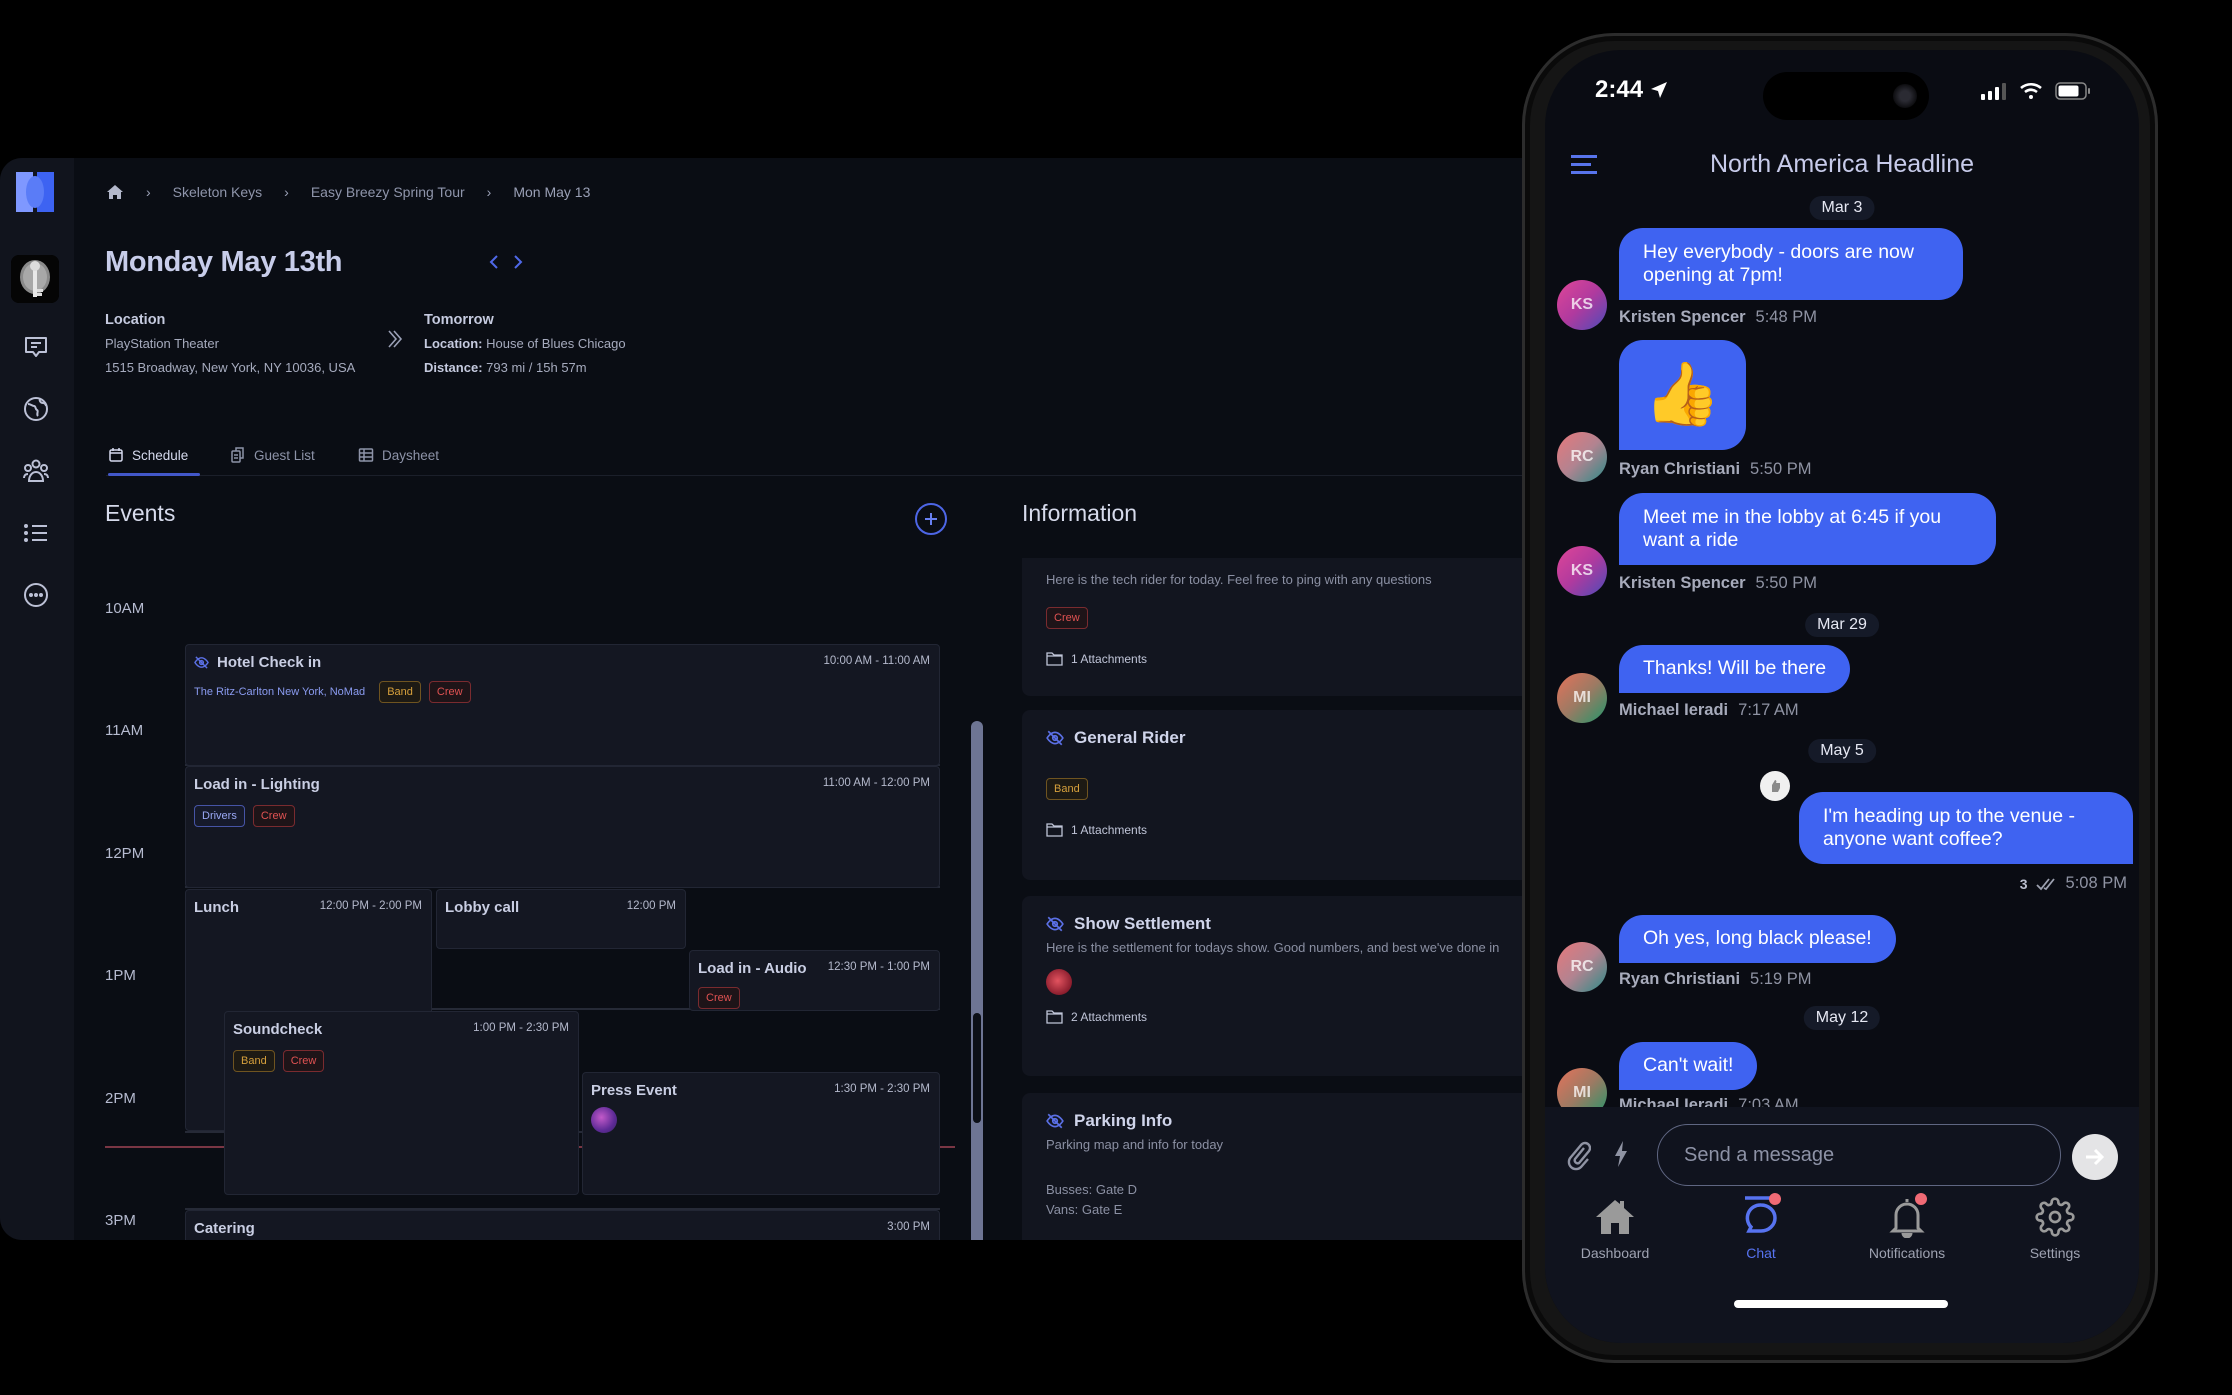  What do you see at coordinates (1615, 1228) in the screenshot?
I see `tab-dashboard: Dashboard` at bounding box center [1615, 1228].